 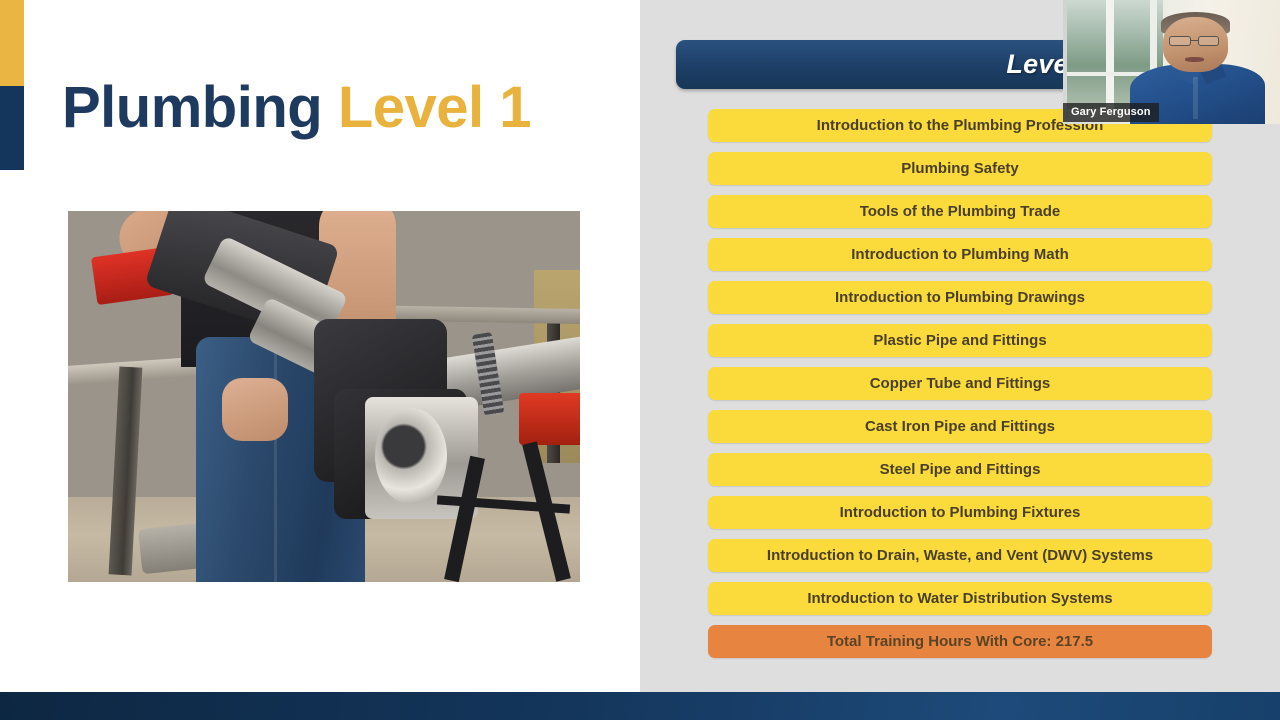 I want to click on webcam-overlay: Gary Ferguson, so click(x=1171, y=62).